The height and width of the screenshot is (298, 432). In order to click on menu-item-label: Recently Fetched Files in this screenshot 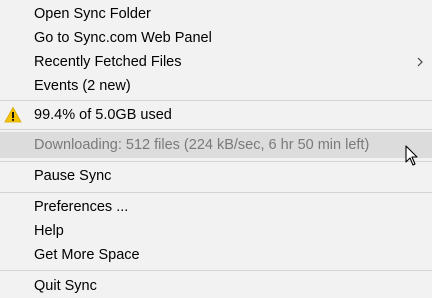, I will do `click(108, 62)`.